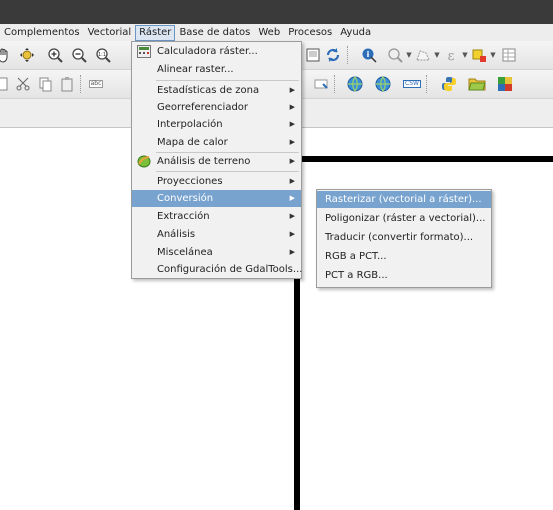  I want to click on item-label: Conversión, so click(185, 198).